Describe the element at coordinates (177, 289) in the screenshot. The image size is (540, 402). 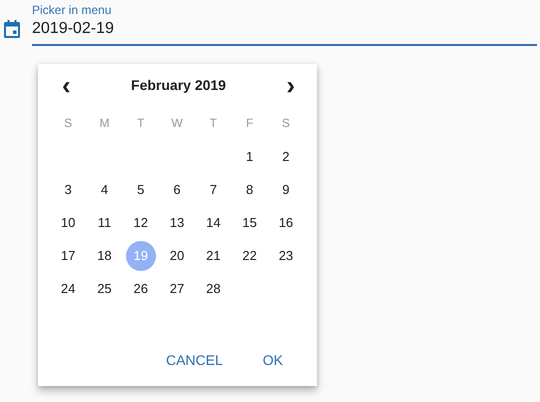
I see `day-button: 27` at that location.